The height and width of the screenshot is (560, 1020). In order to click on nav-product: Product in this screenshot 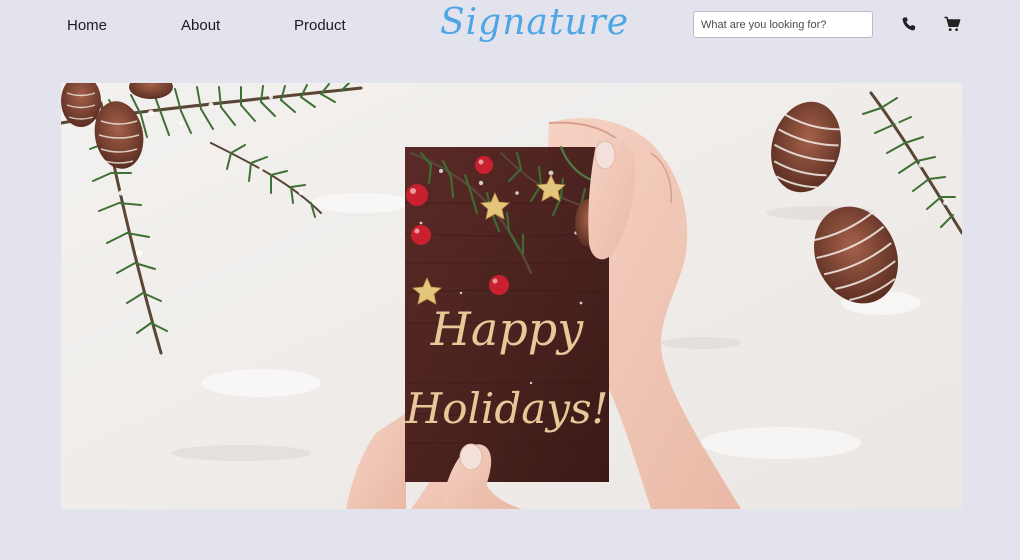, I will do `click(320, 25)`.